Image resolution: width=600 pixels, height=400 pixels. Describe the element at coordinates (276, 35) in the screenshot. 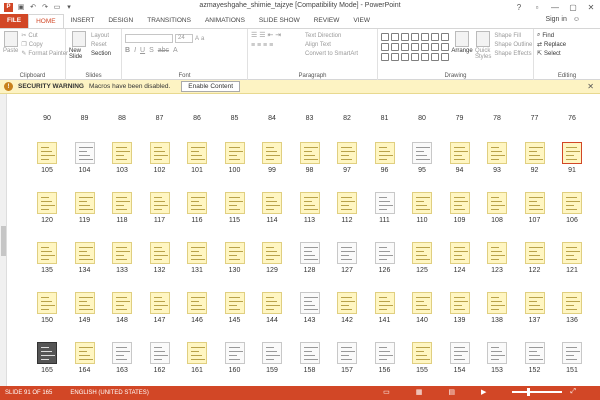

I see `list-icons: ☰ ☰ ⇤ ⇥` at that location.